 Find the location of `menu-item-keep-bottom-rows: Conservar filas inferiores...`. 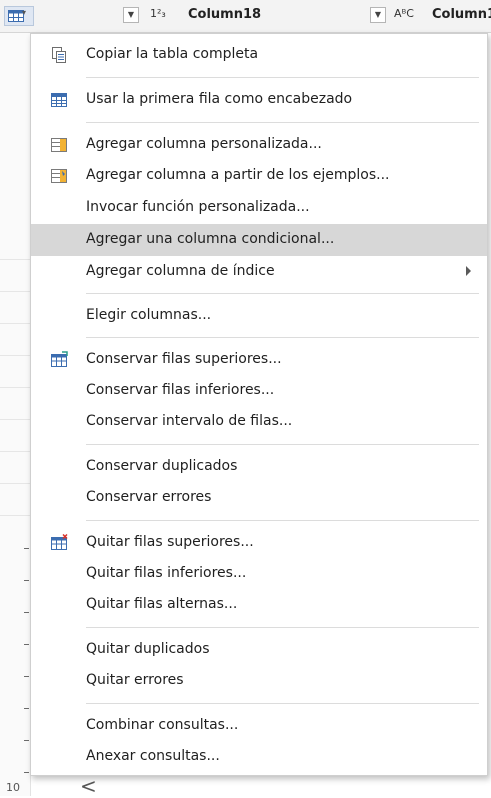

menu-item-keep-bottom-rows: Conservar filas inferiores... is located at coordinates (259, 391).